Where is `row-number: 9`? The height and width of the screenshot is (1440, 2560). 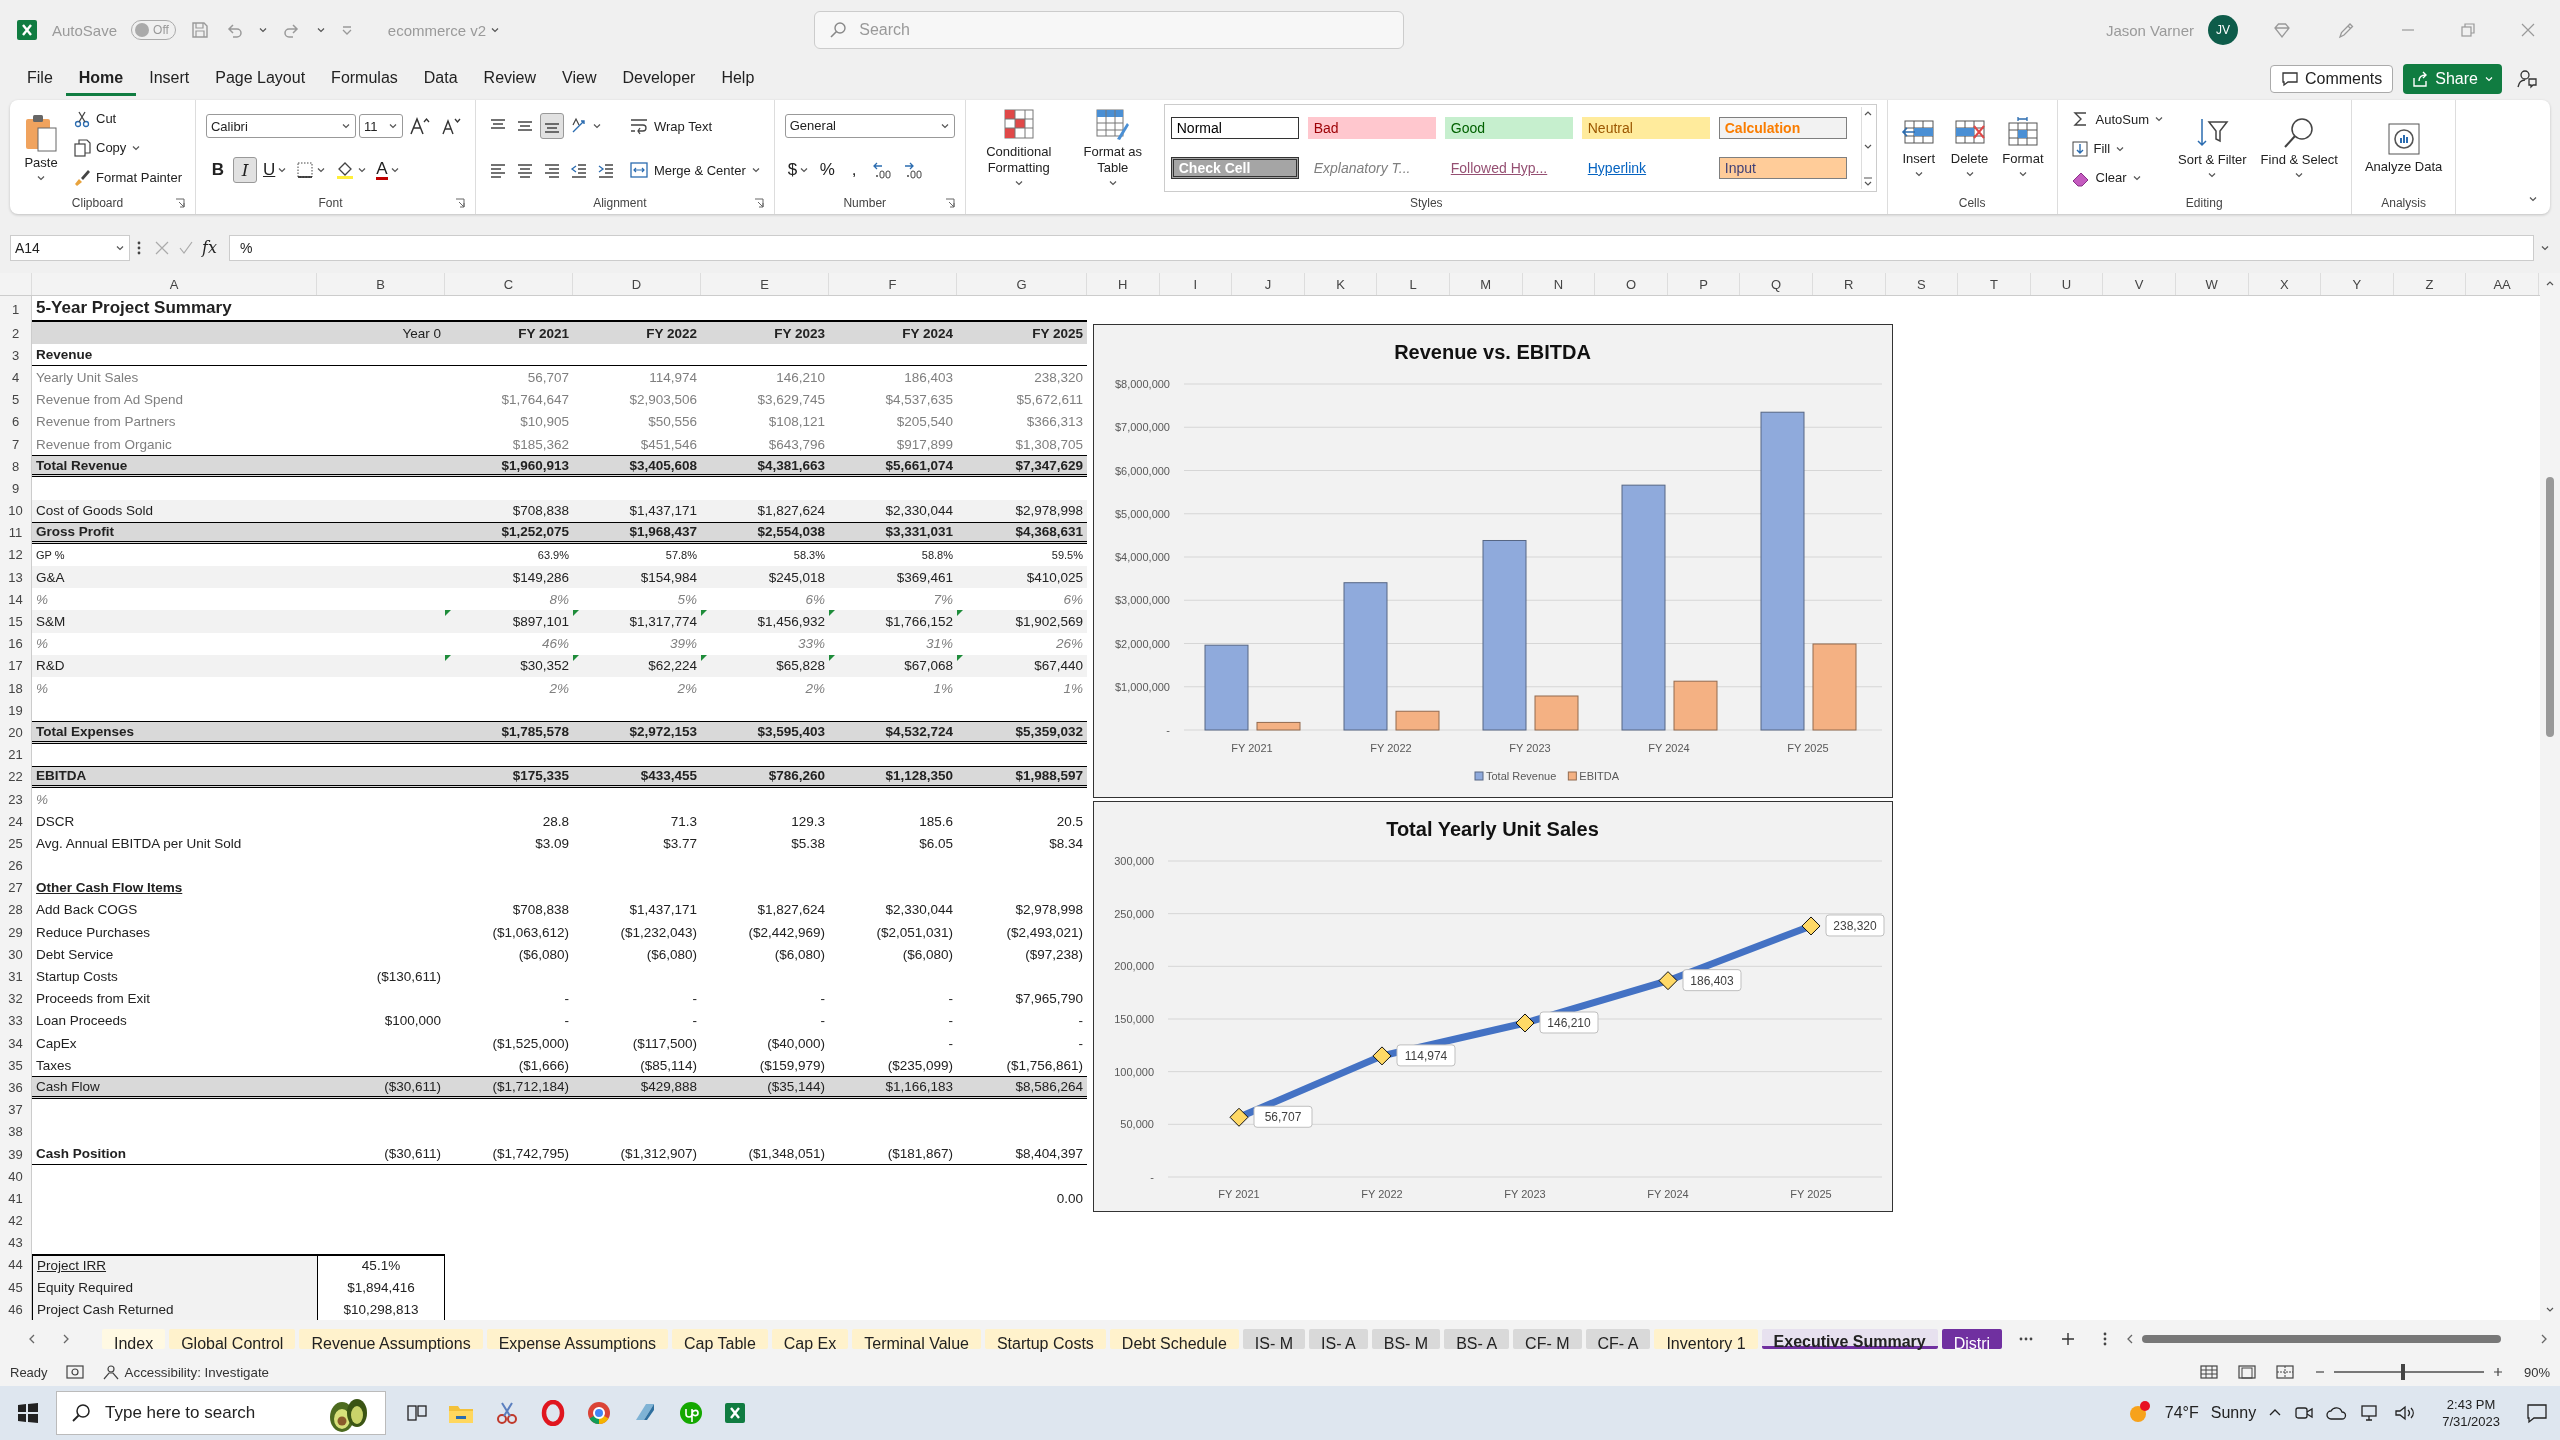
row-number: 9 is located at coordinates (16, 488).